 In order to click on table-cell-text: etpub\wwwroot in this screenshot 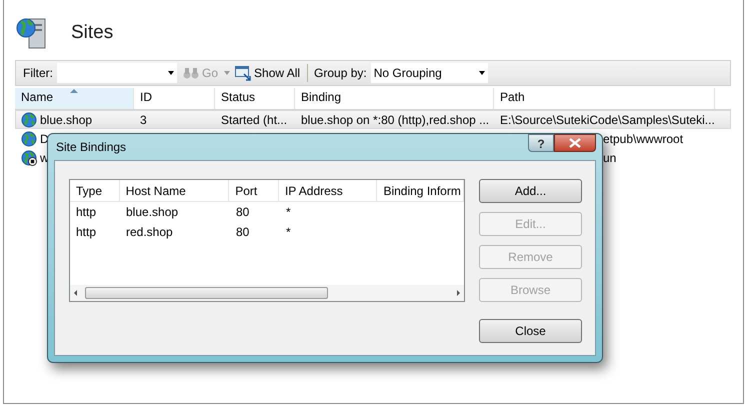, I will do `click(643, 139)`.